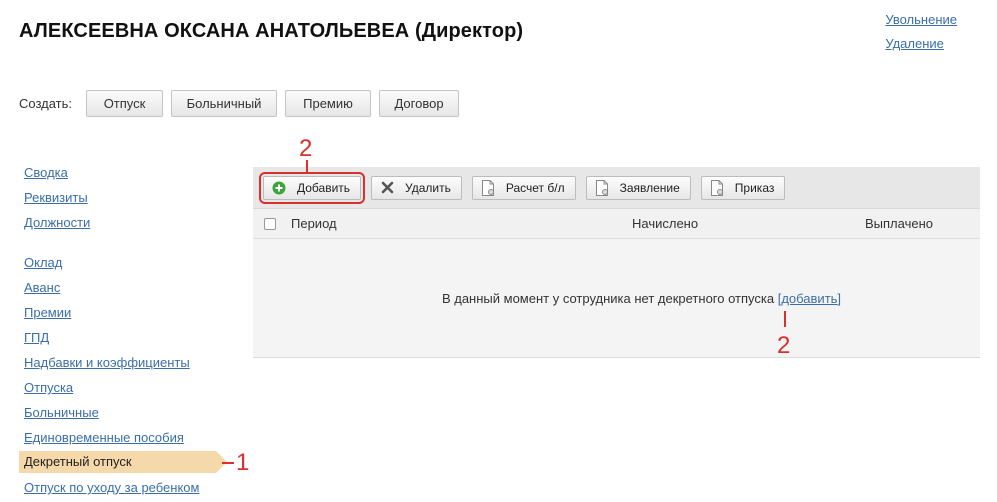 This screenshot has width=997, height=502. What do you see at coordinates (616, 224) in the screenshot?
I see `table-header: Период Начислено Выплачено` at bounding box center [616, 224].